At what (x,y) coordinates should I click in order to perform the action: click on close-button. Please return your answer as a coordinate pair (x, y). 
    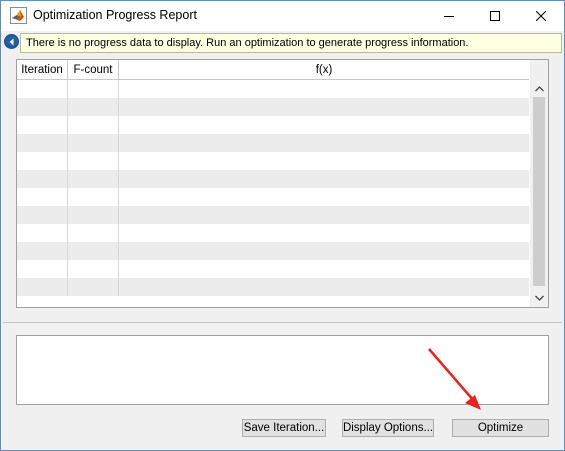
    Looking at the image, I should click on (541, 16).